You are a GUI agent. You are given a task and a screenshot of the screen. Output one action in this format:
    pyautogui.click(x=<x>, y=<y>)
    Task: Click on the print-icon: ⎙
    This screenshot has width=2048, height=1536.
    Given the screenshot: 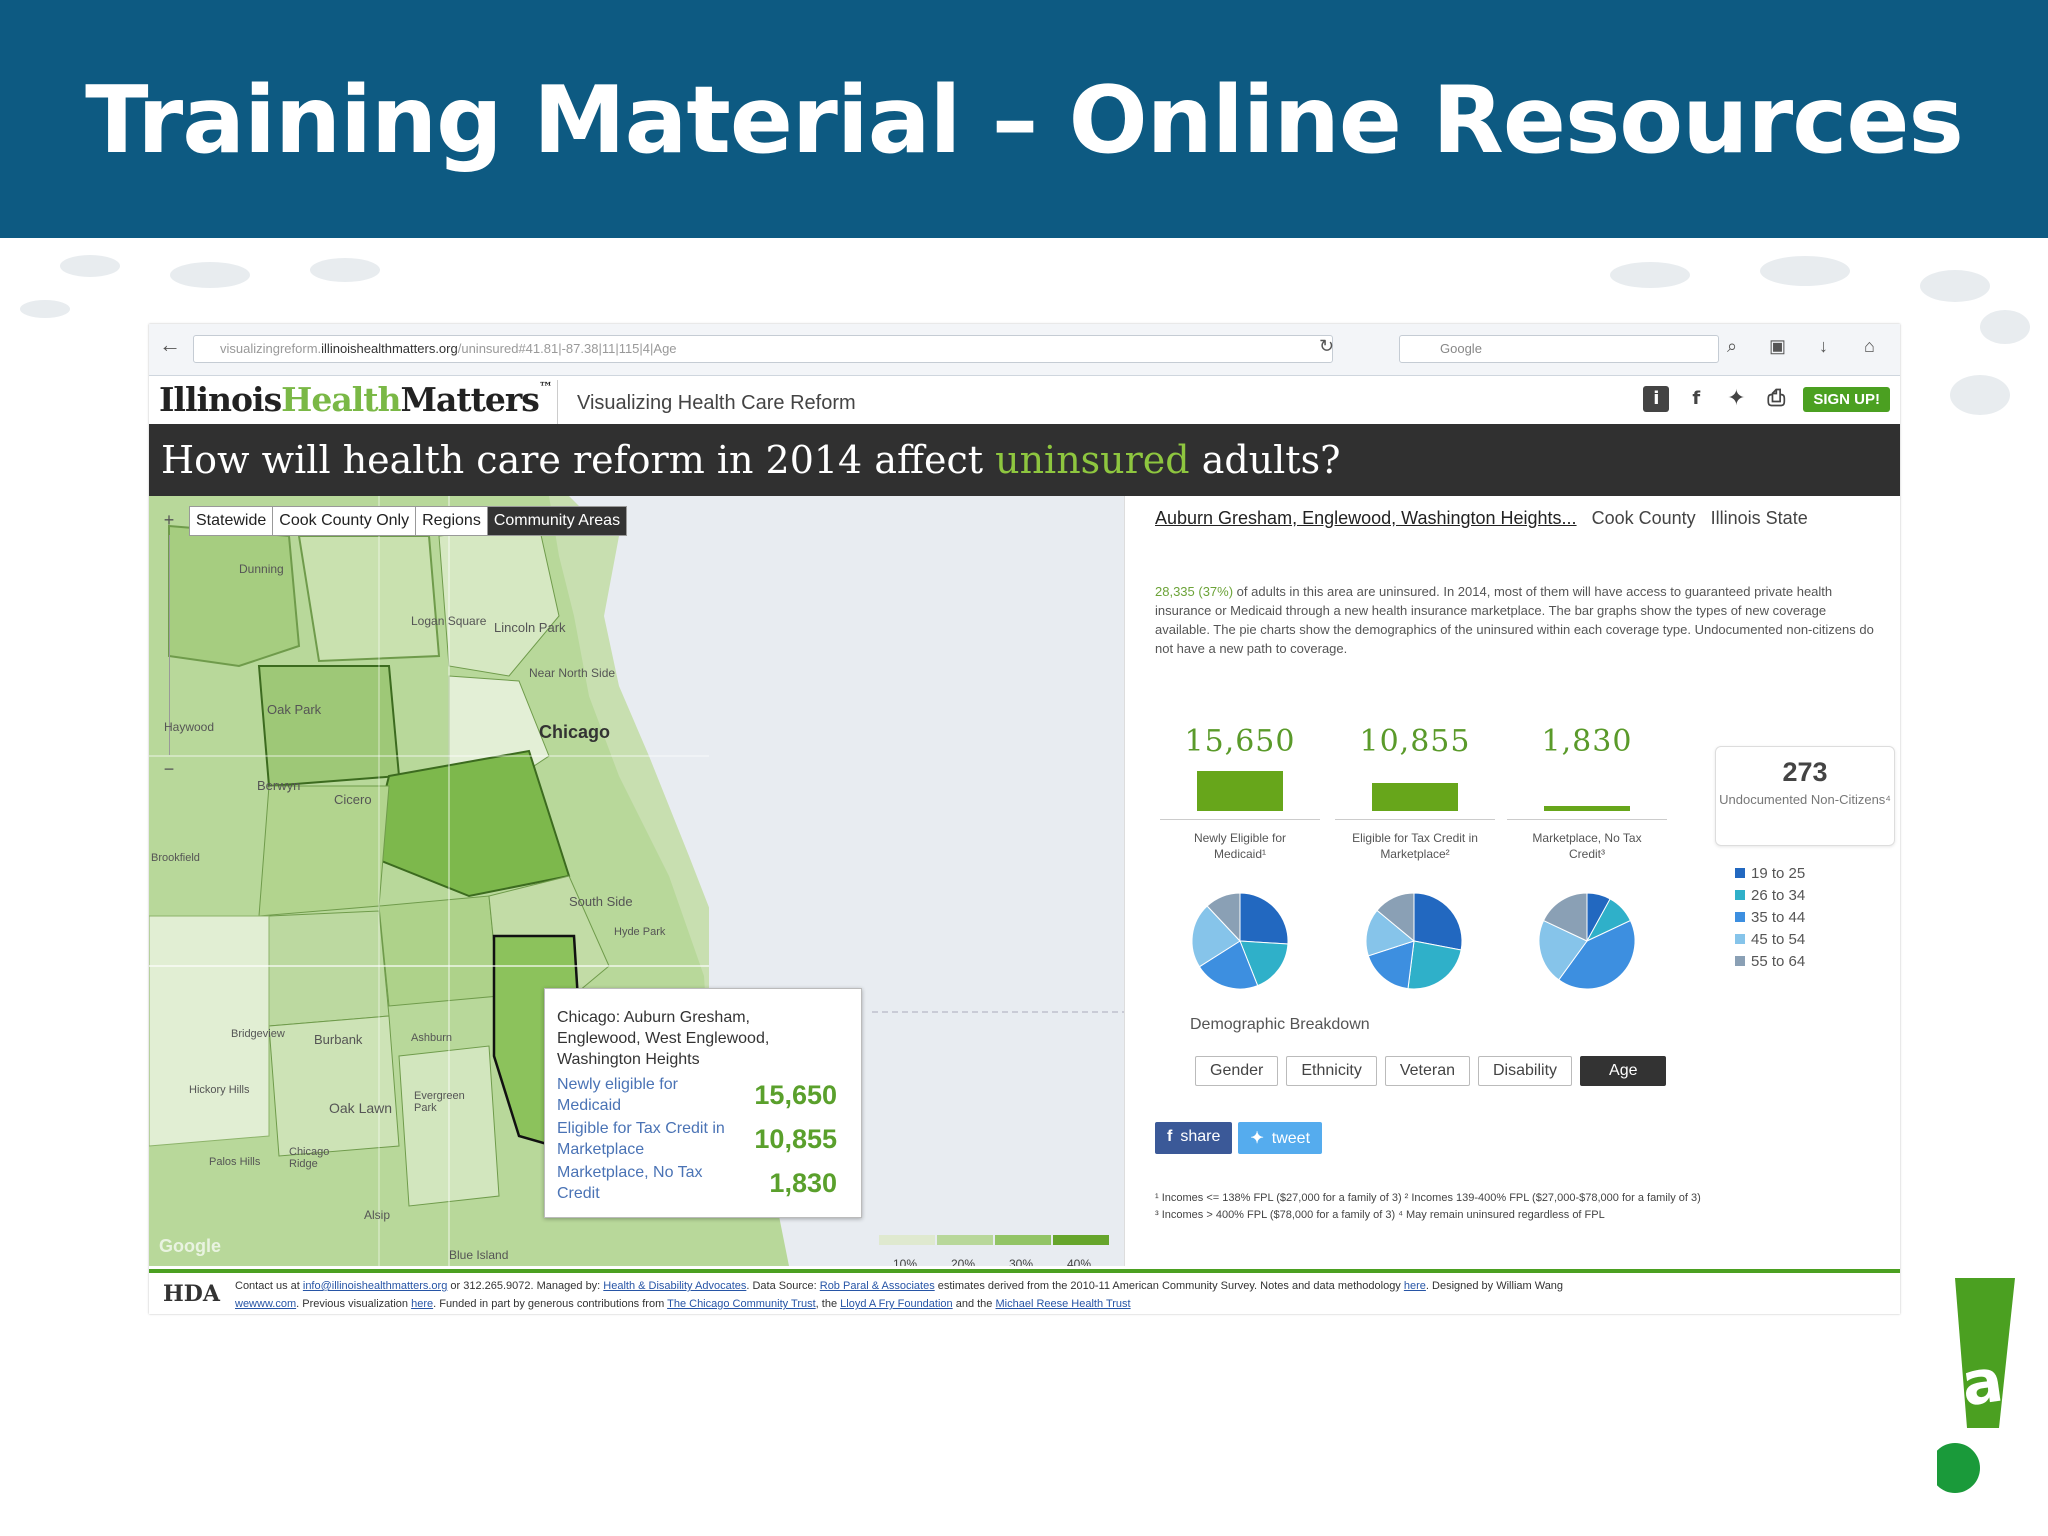 What is the action you would take?
    pyautogui.click(x=1776, y=399)
    